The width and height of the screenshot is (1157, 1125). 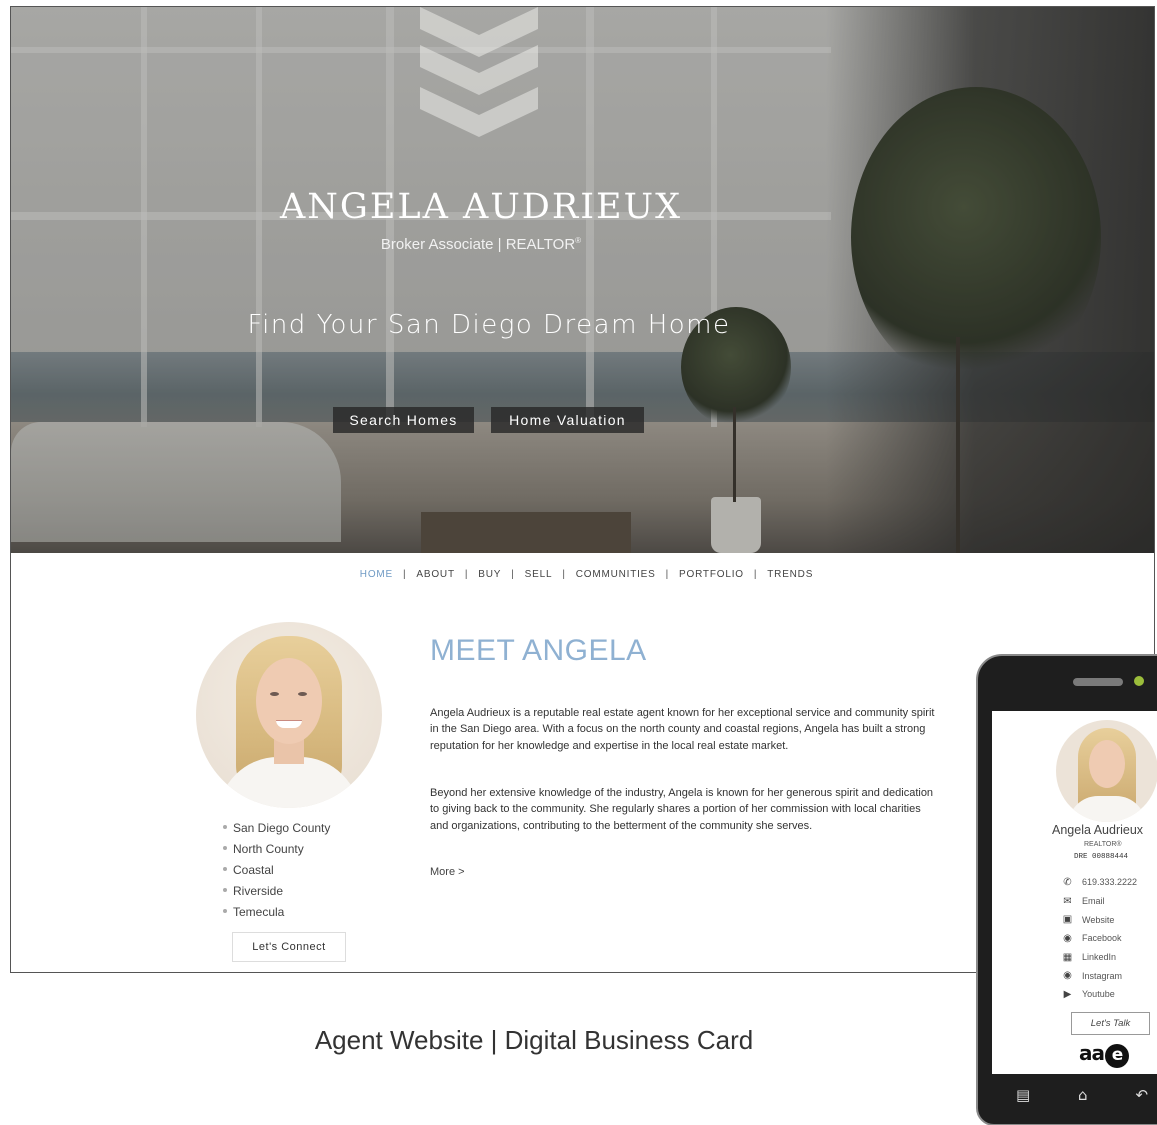 What do you see at coordinates (1141, 1095) in the screenshot?
I see `back-key-icon: ↶` at bounding box center [1141, 1095].